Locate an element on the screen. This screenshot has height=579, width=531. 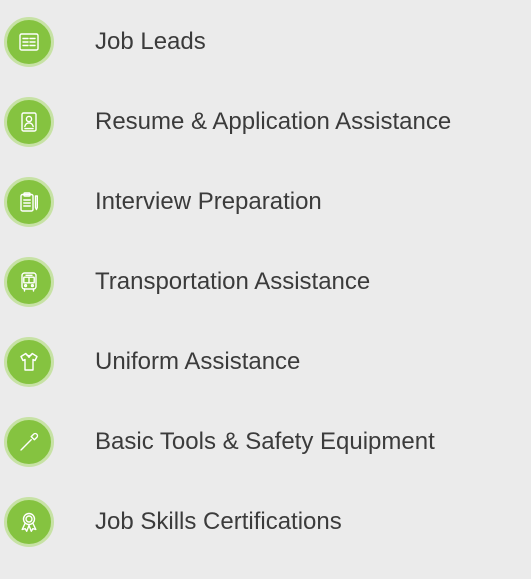
clipboard-pen-icon is located at coordinates (29, 202).